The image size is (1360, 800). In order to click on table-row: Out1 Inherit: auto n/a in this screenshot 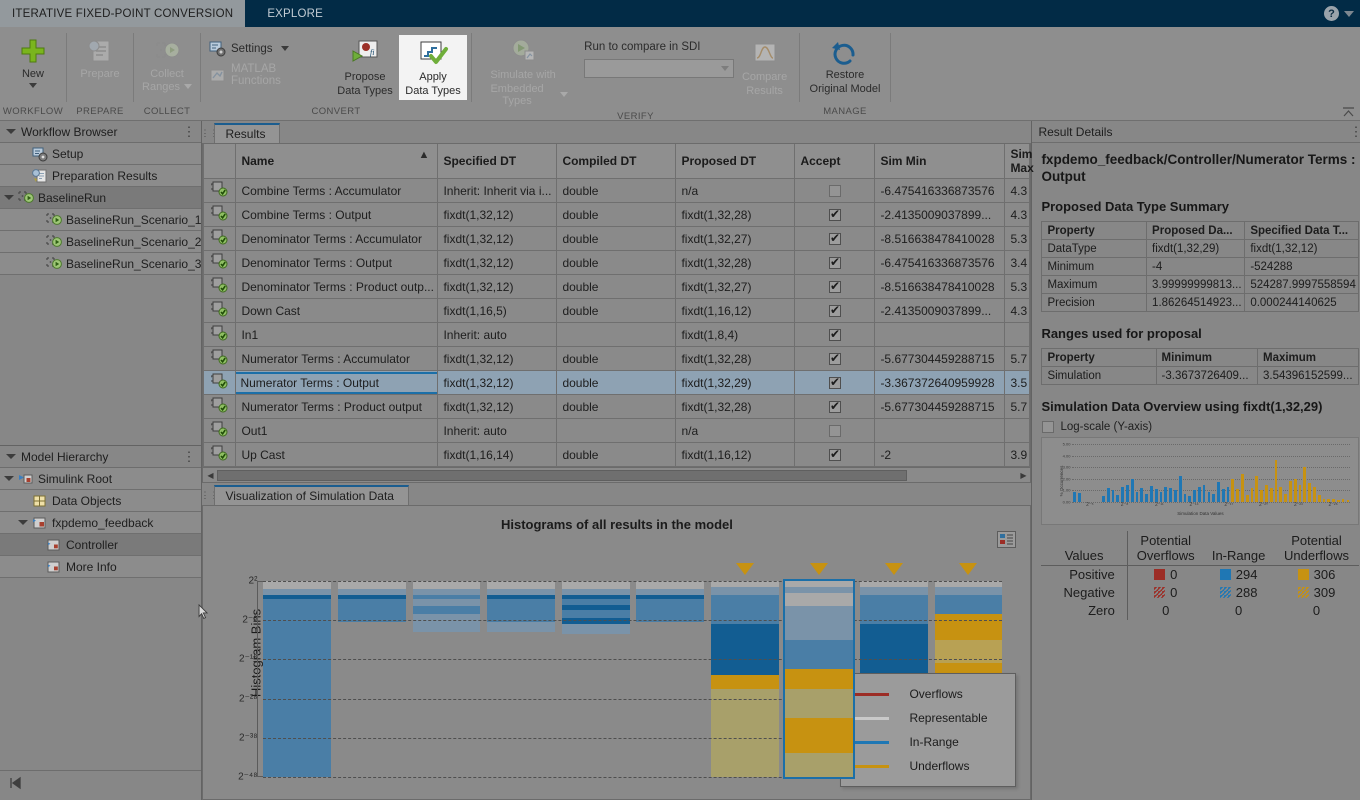, I will do `click(617, 430)`.